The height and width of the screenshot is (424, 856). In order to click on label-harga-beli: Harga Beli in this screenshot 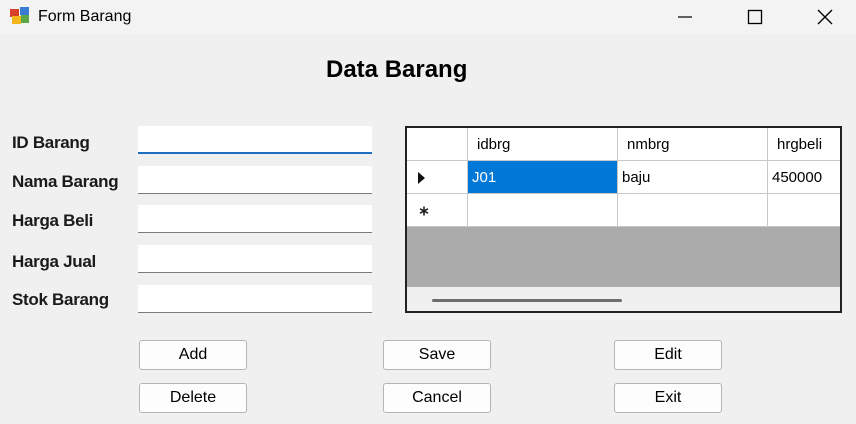, I will do `click(53, 220)`.